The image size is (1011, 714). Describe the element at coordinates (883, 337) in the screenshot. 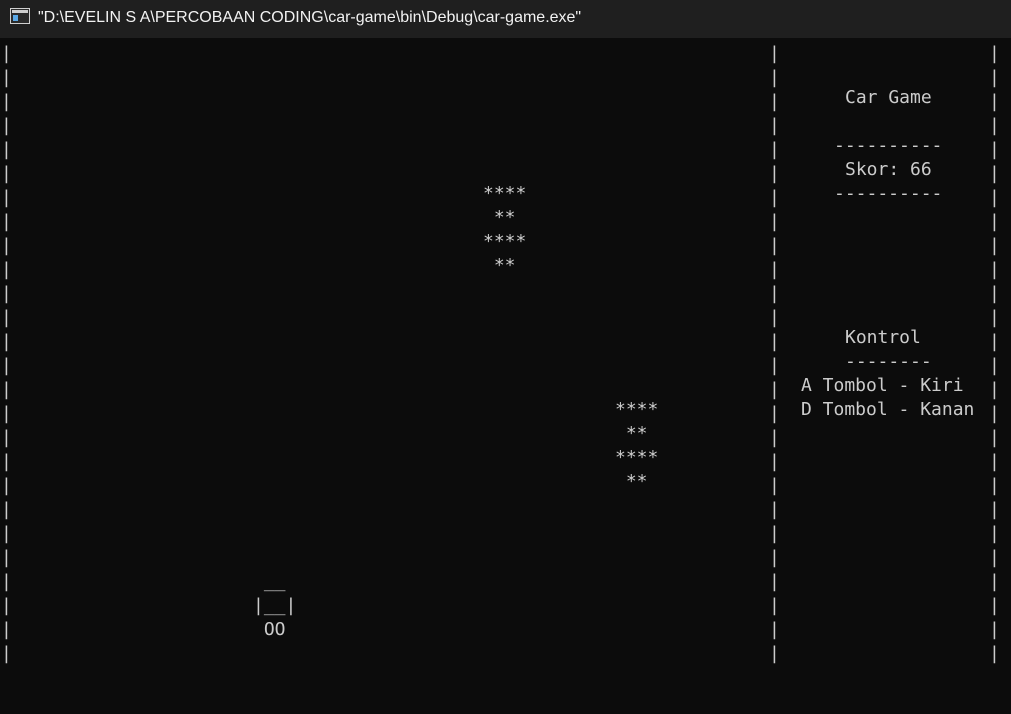

I see `controls-title: Kontrol` at that location.